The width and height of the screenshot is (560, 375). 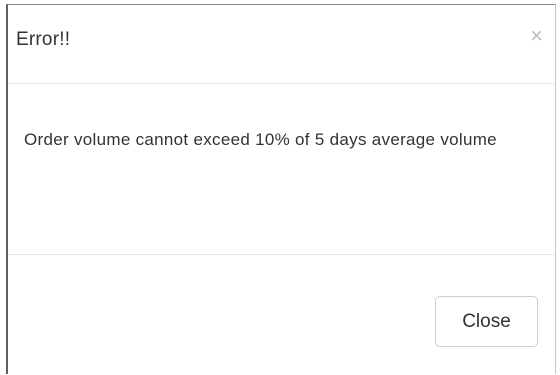 What do you see at coordinates (43, 39) in the screenshot?
I see `dialog-title: Error!!` at bounding box center [43, 39].